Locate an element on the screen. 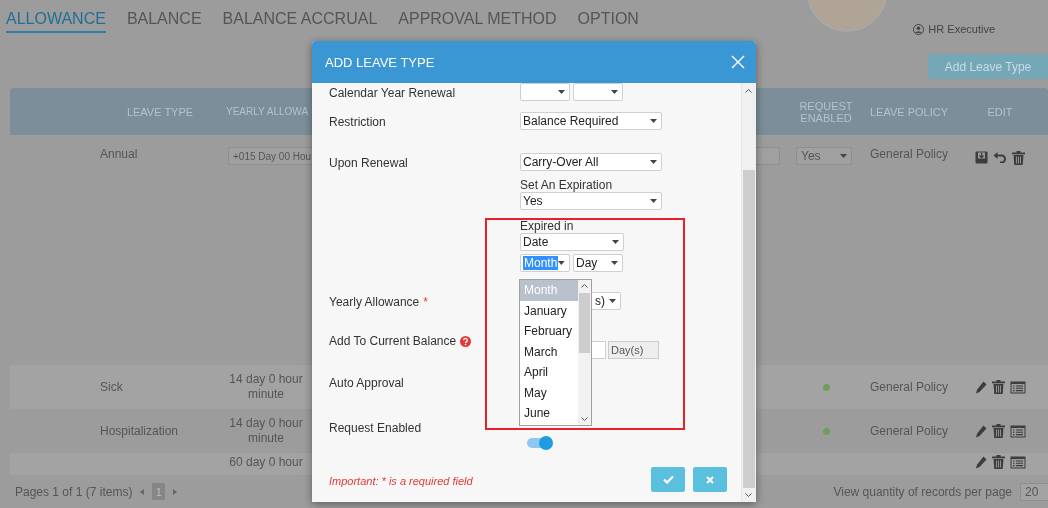 The image size is (1048, 508). table-cell: Hospitalization is located at coordinates (139, 431).